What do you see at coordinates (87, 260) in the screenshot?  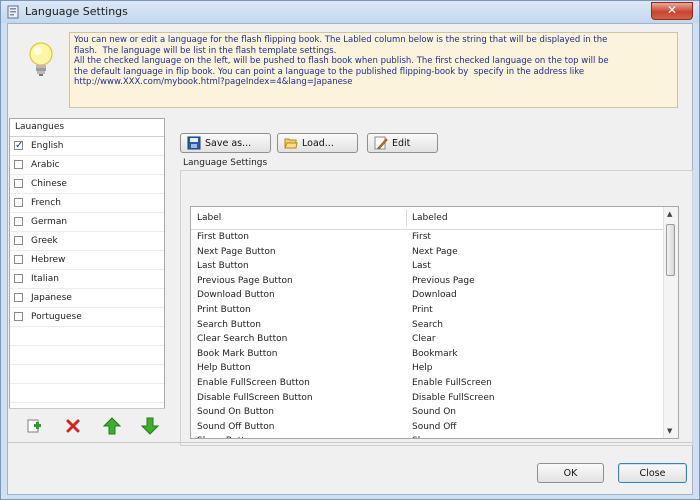 I see `language-item: Hebrew` at bounding box center [87, 260].